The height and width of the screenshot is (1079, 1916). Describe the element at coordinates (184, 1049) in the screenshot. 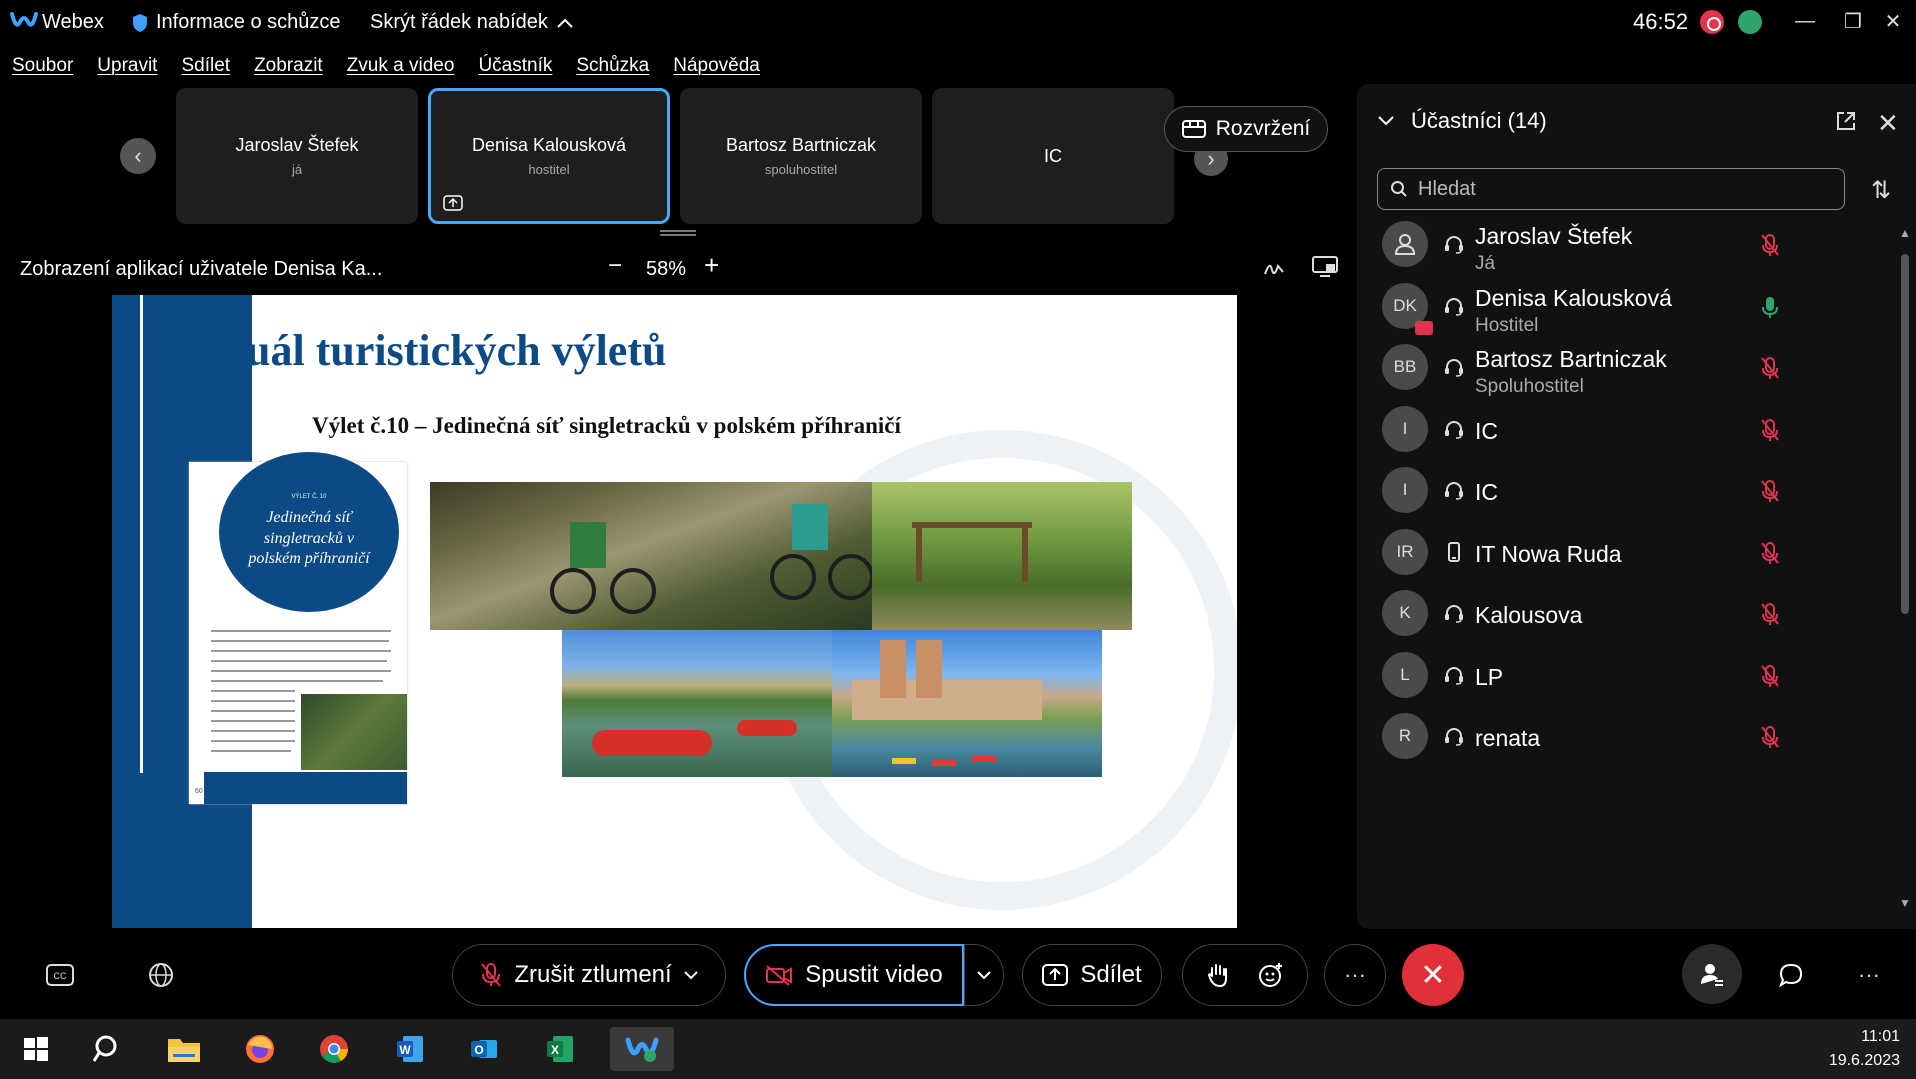

I see `taskbar-file-explorer` at that location.